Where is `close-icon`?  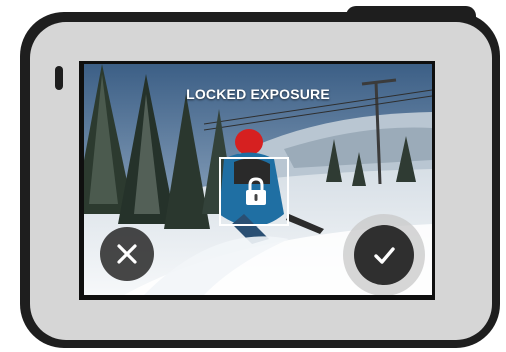 close-icon is located at coordinates (127, 254).